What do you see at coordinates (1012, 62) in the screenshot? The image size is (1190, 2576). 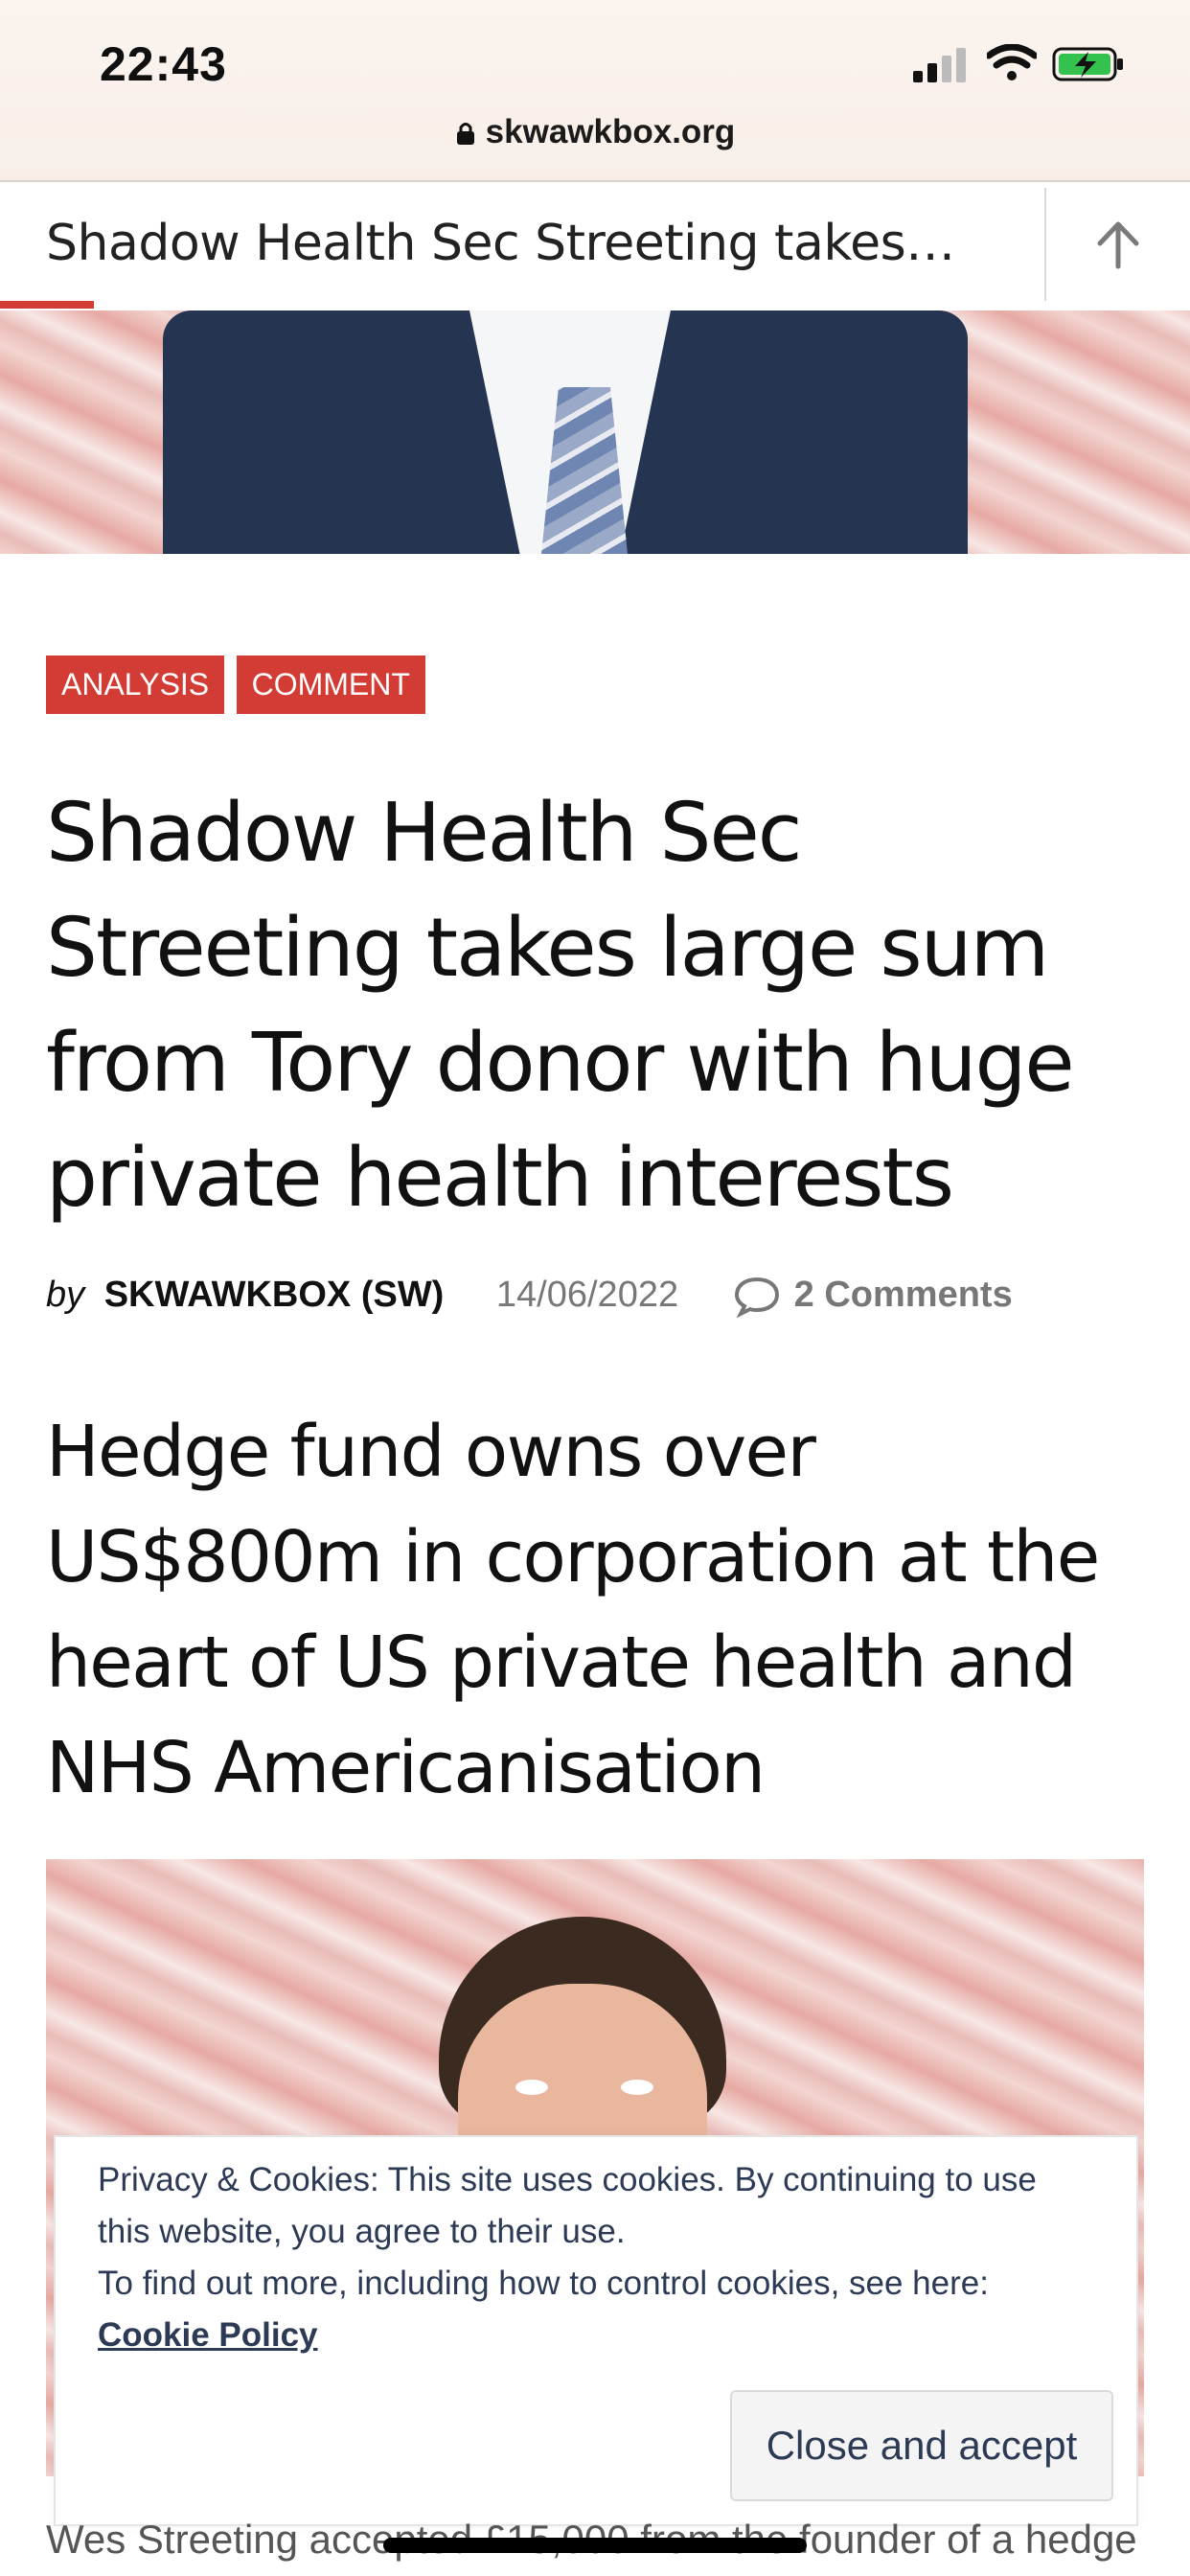 I see `wifi-icon` at bounding box center [1012, 62].